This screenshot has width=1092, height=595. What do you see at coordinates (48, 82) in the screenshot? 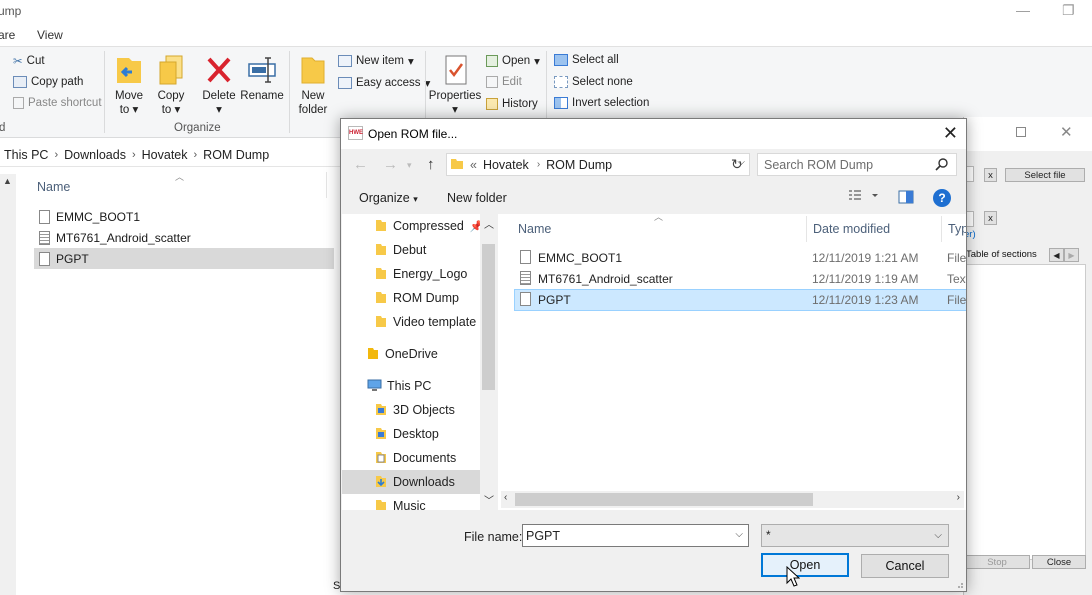
I see `copy-path-button: Copy path` at bounding box center [48, 82].